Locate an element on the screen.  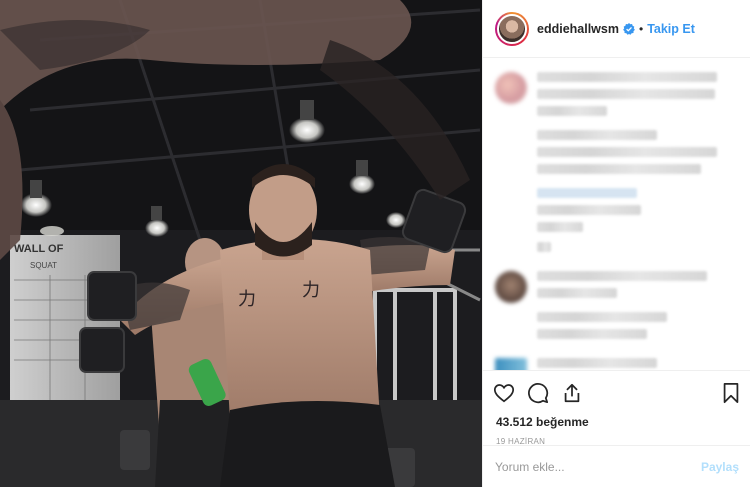
comment-input is located at coordinates (598, 466).